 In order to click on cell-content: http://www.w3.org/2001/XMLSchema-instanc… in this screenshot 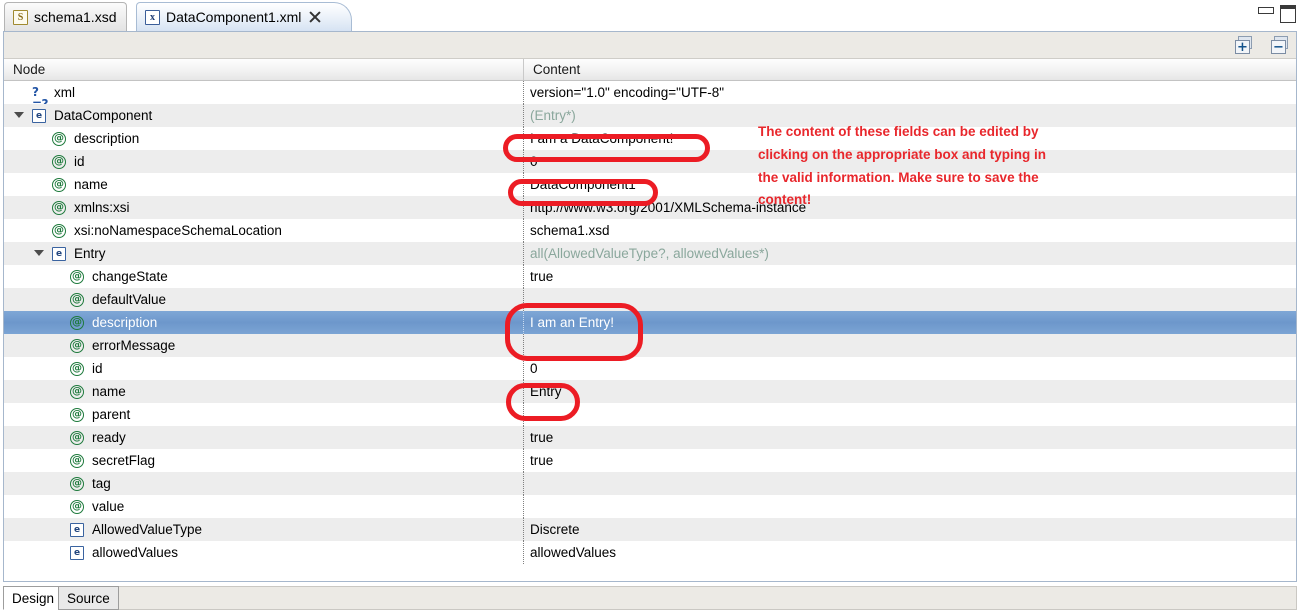, I will do `click(909, 207)`.